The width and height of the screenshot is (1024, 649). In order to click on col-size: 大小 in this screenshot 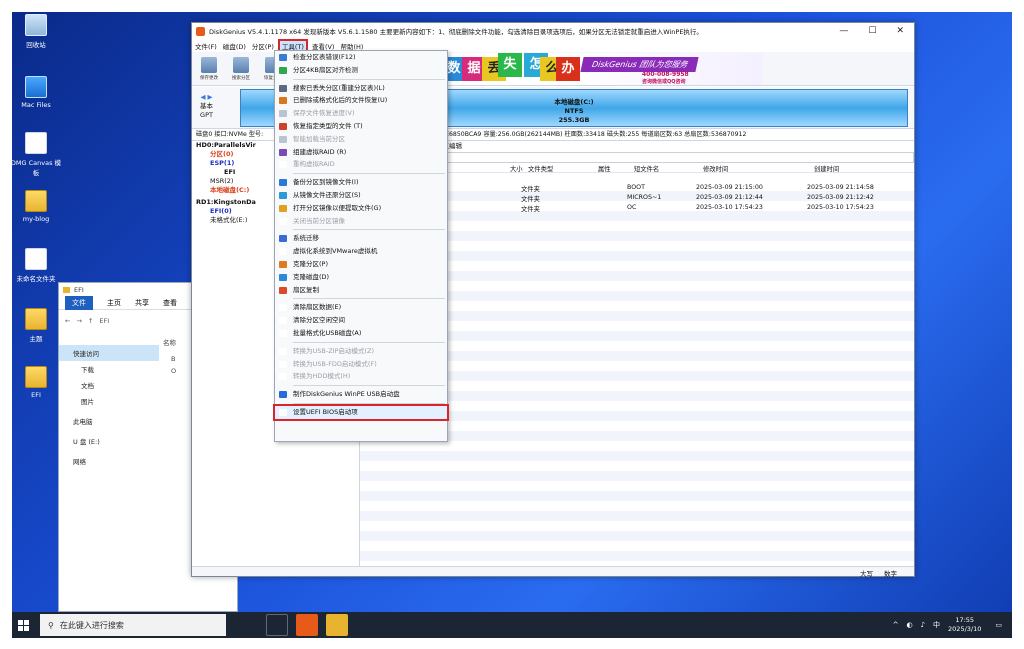, I will do `click(516, 168)`.